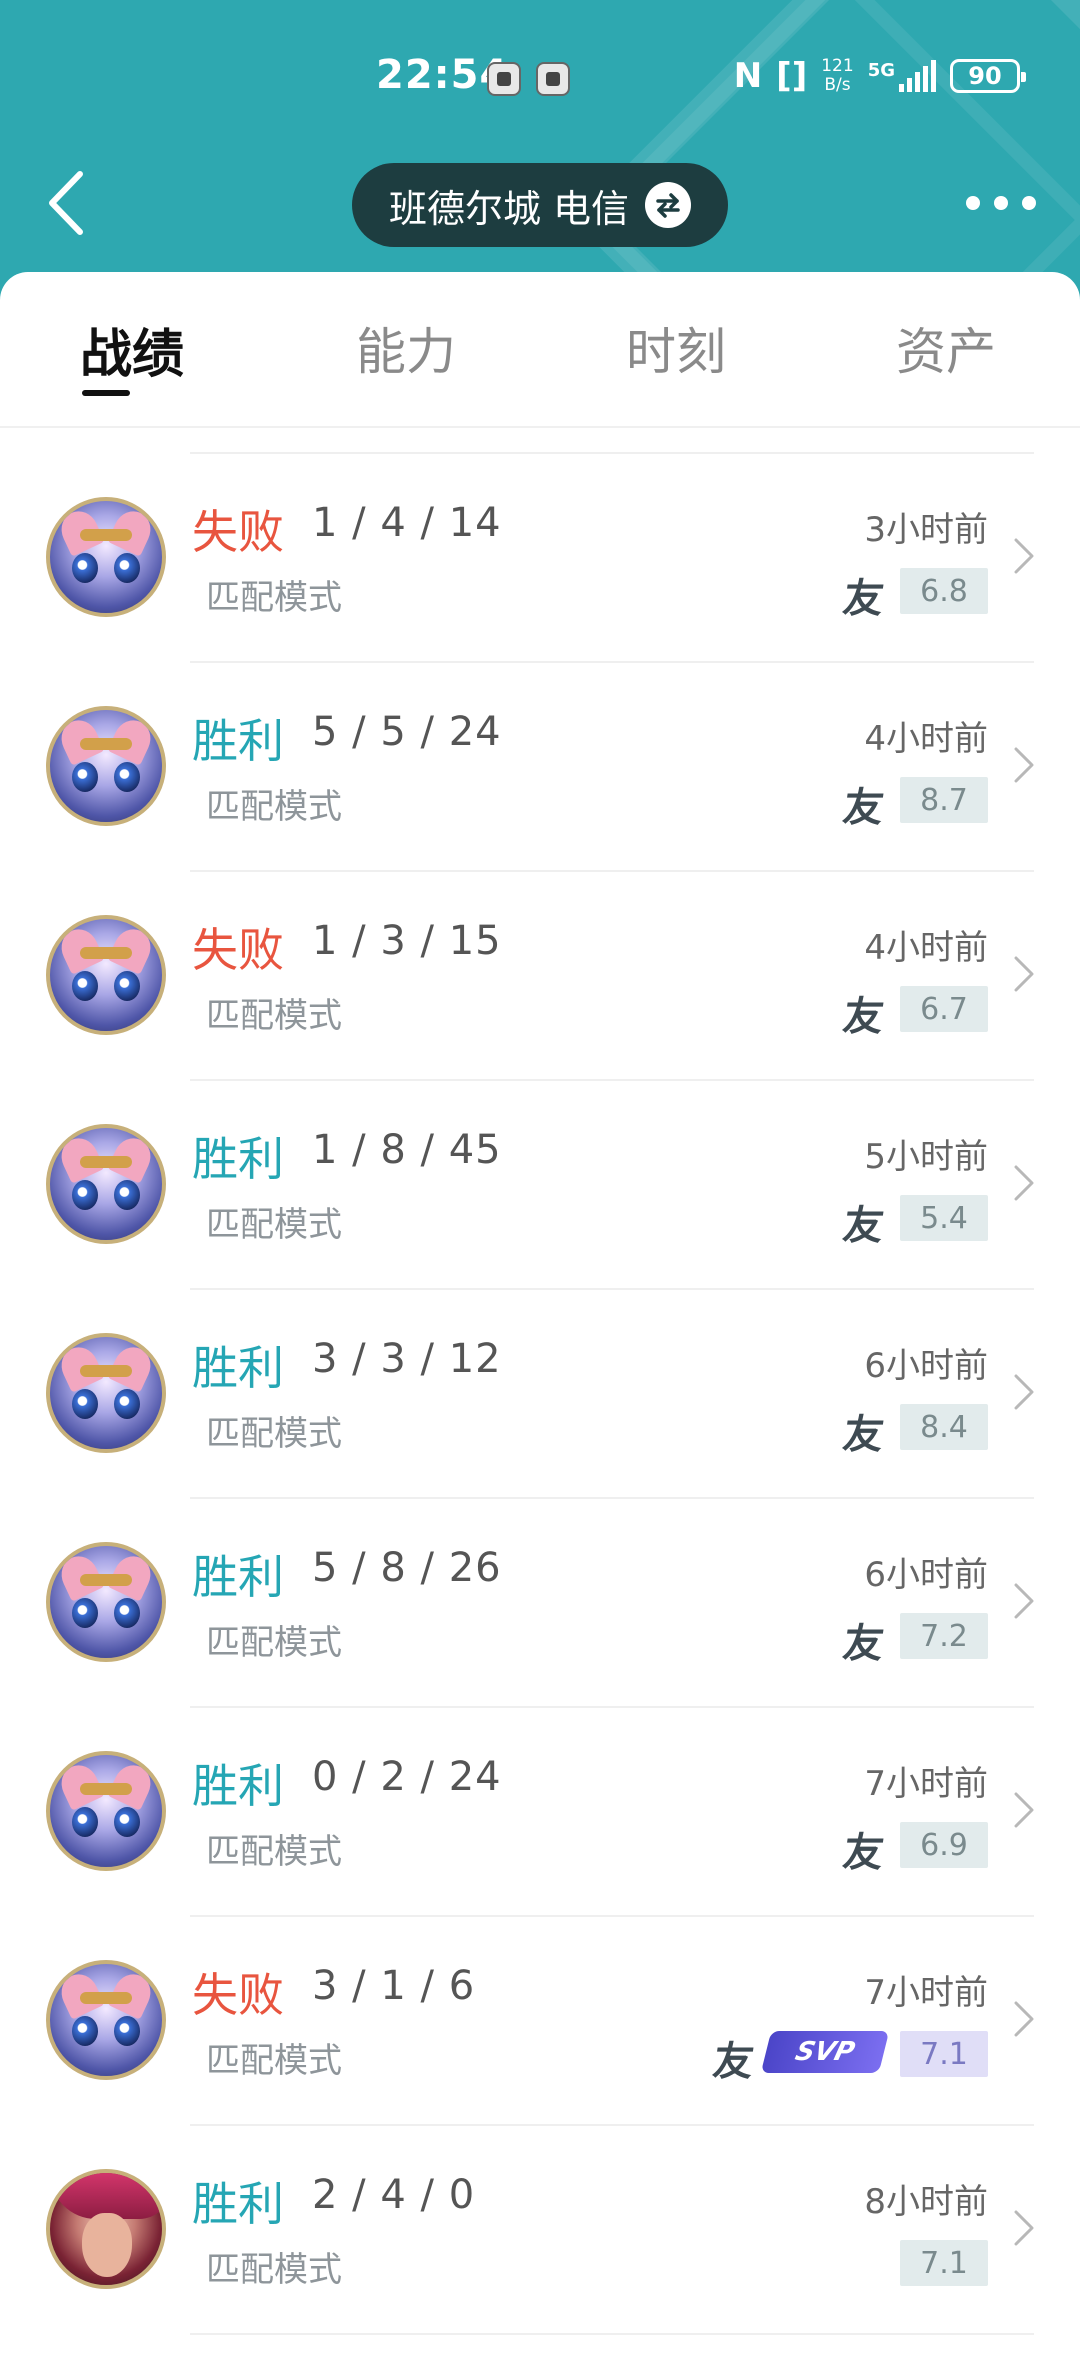 The width and height of the screenshot is (1080, 2376). What do you see at coordinates (540, 1183) in the screenshot?
I see `match-row: 胜利 1 / 8 / 45 匹配模式 5小时前 友 5.4` at bounding box center [540, 1183].